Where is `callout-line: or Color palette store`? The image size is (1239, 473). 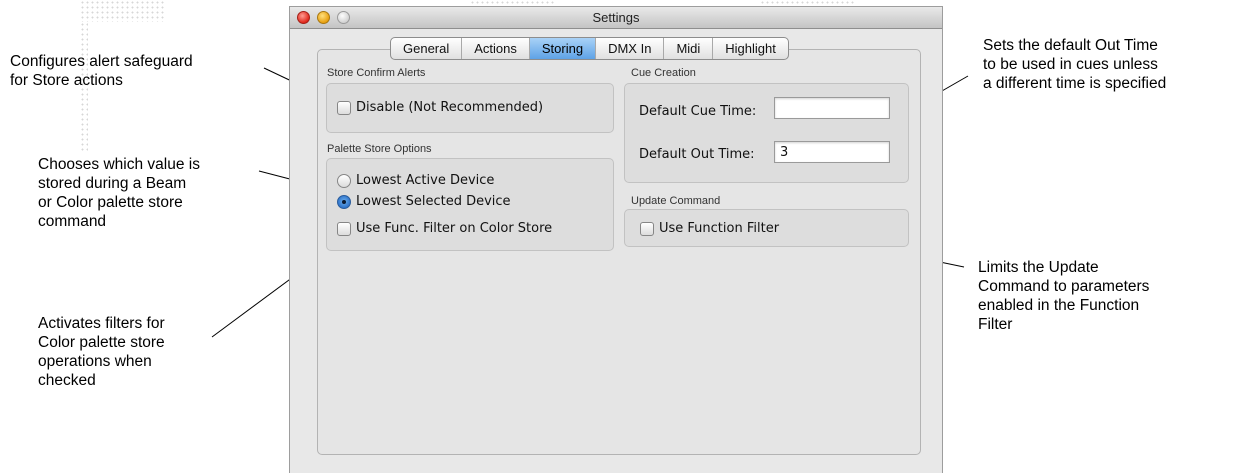
callout-line: or Color palette store is located at coordinates (110, 202).